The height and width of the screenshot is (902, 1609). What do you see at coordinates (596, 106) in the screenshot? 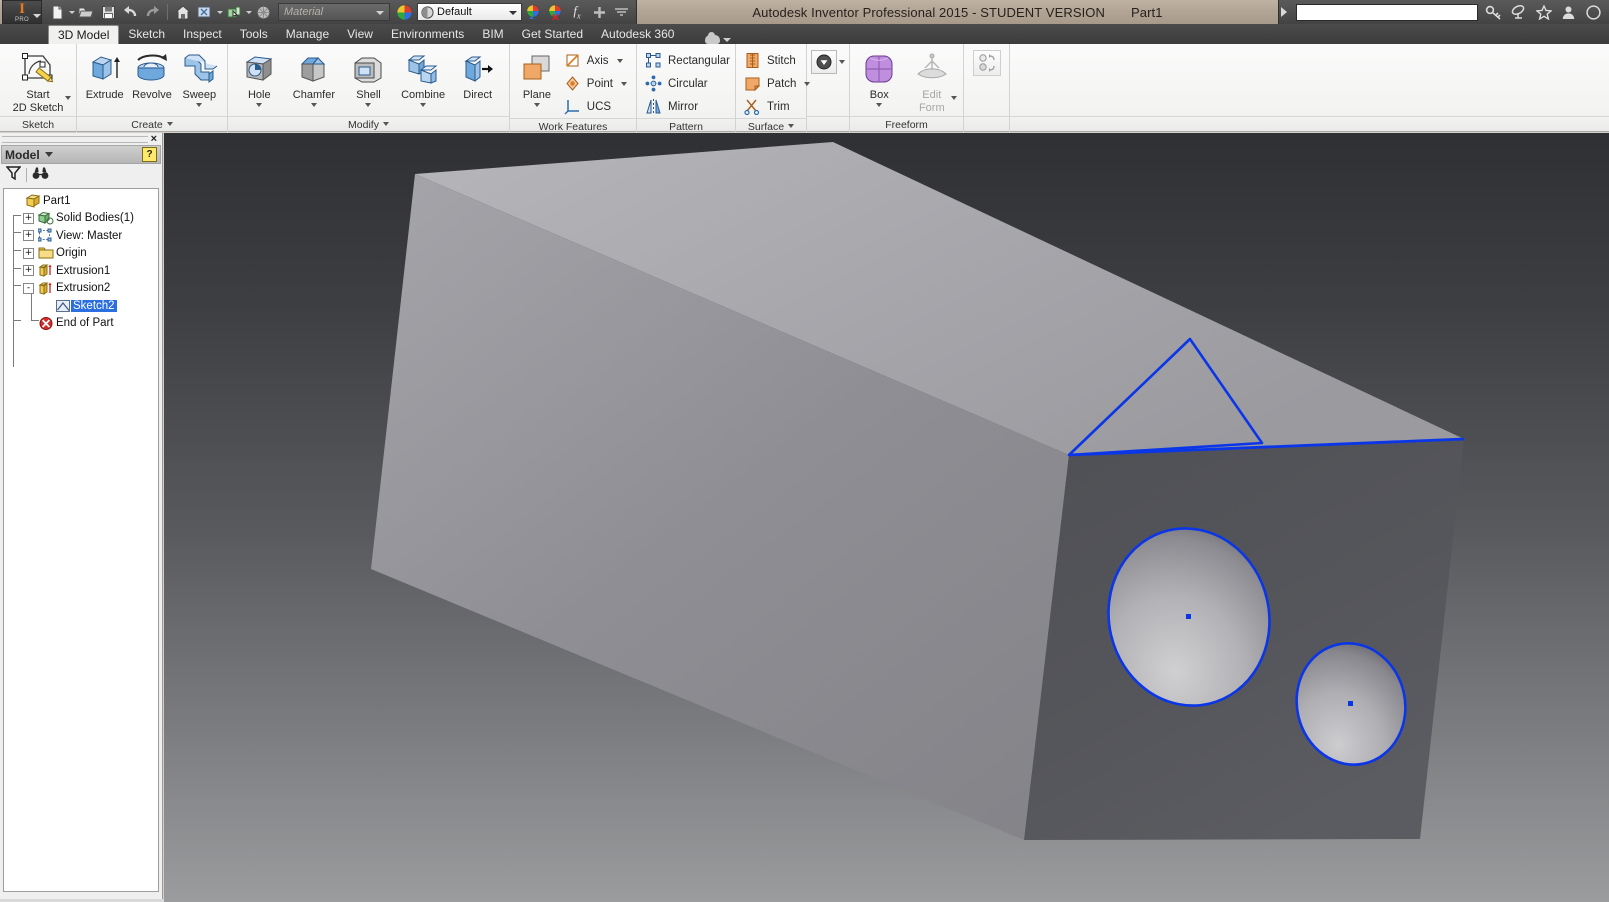
I see `ucs-button: UCS` at bounding box center [596, 106].